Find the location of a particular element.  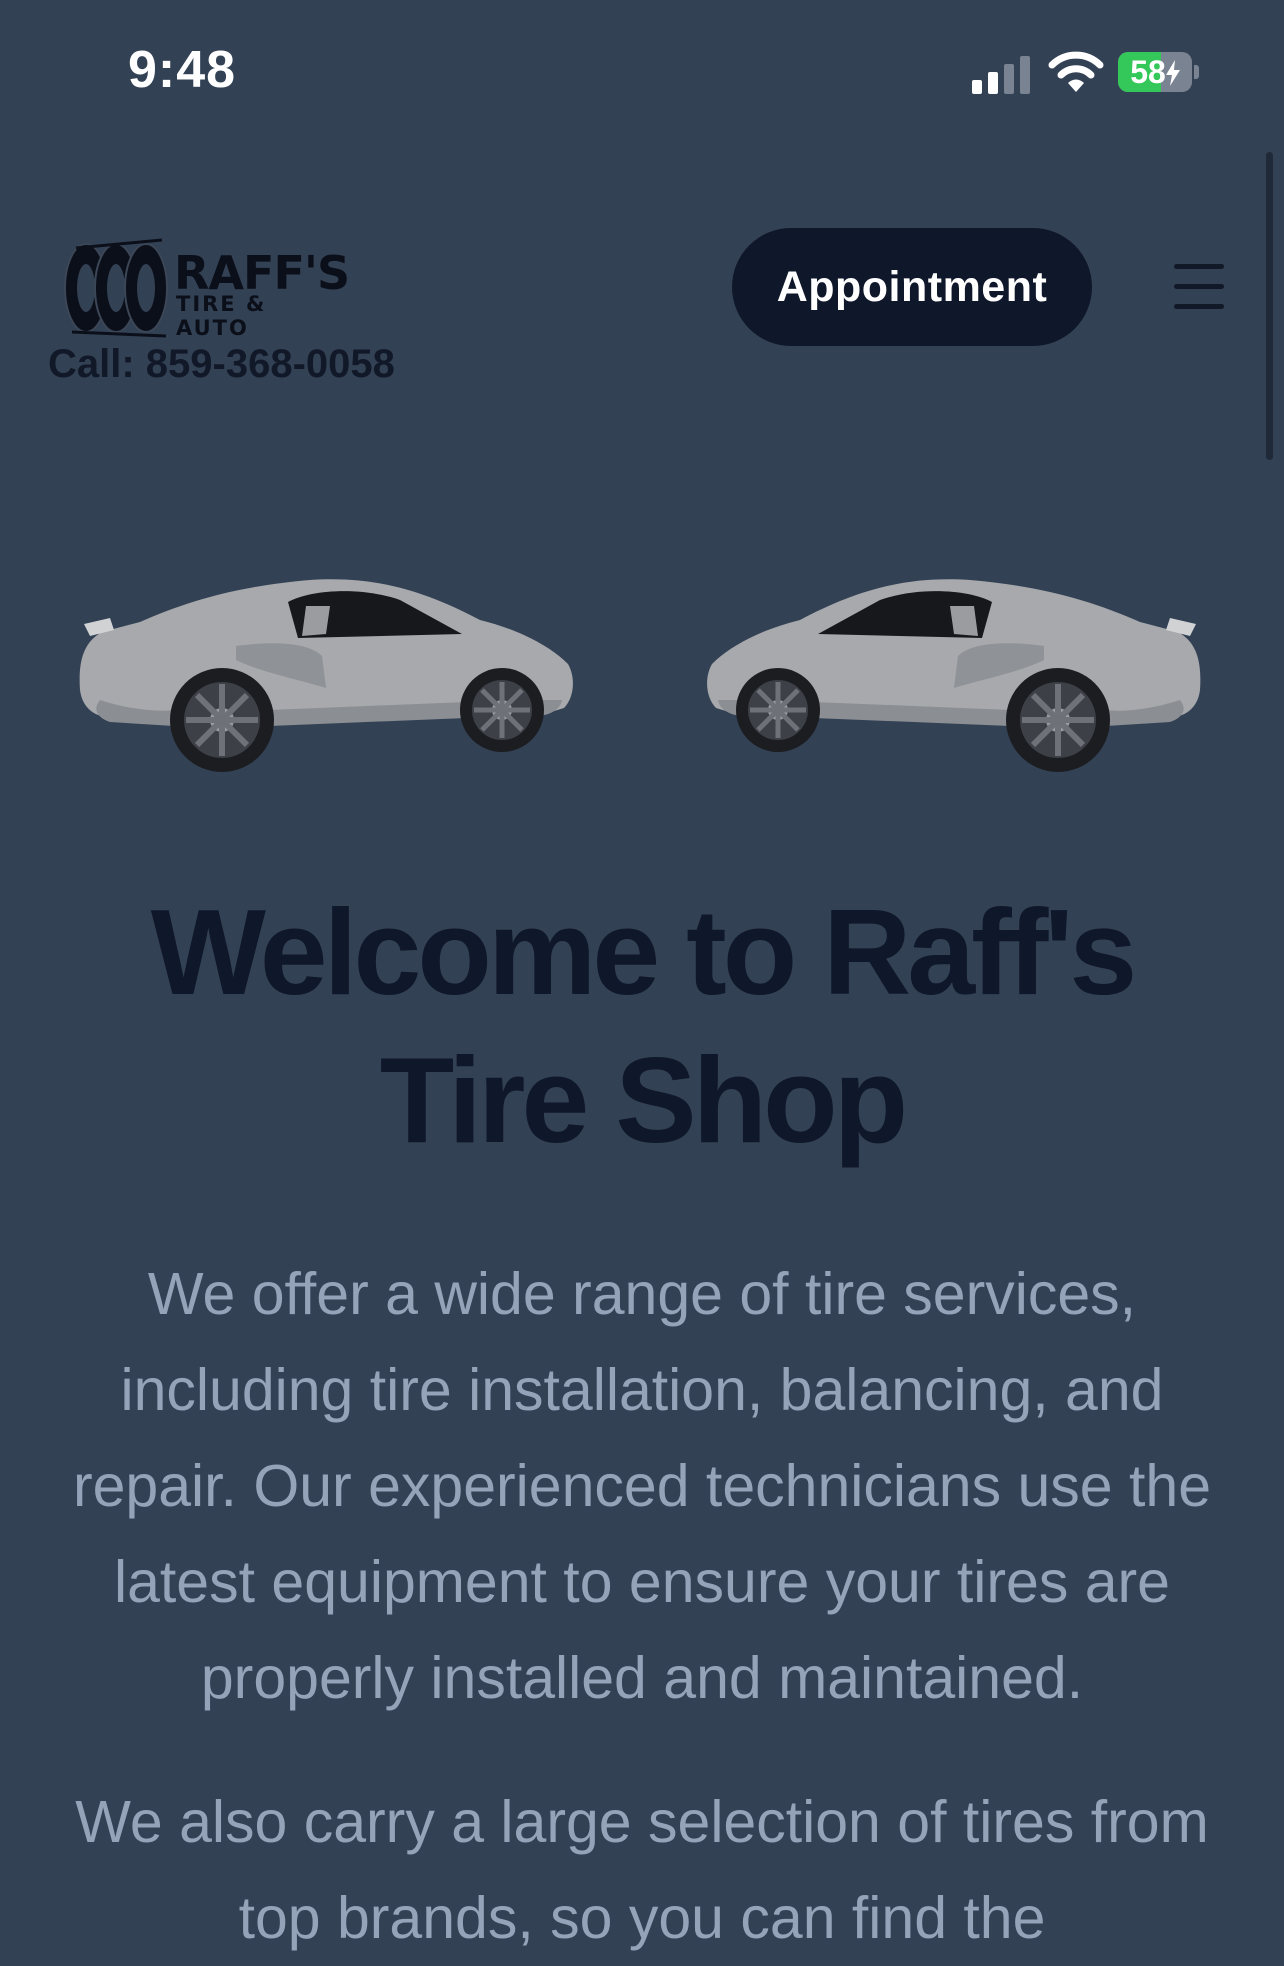

hero-cars-image is located at coordinates (640, 675).